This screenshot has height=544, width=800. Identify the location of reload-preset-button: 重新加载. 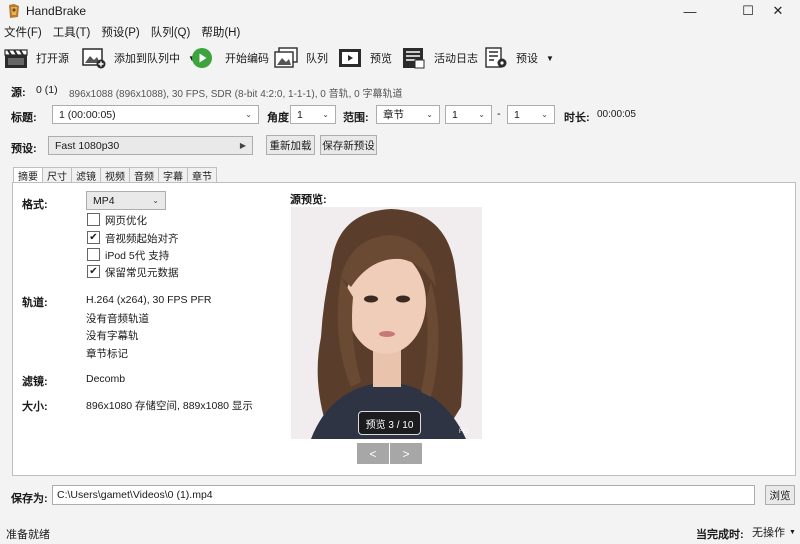
(290, 145).